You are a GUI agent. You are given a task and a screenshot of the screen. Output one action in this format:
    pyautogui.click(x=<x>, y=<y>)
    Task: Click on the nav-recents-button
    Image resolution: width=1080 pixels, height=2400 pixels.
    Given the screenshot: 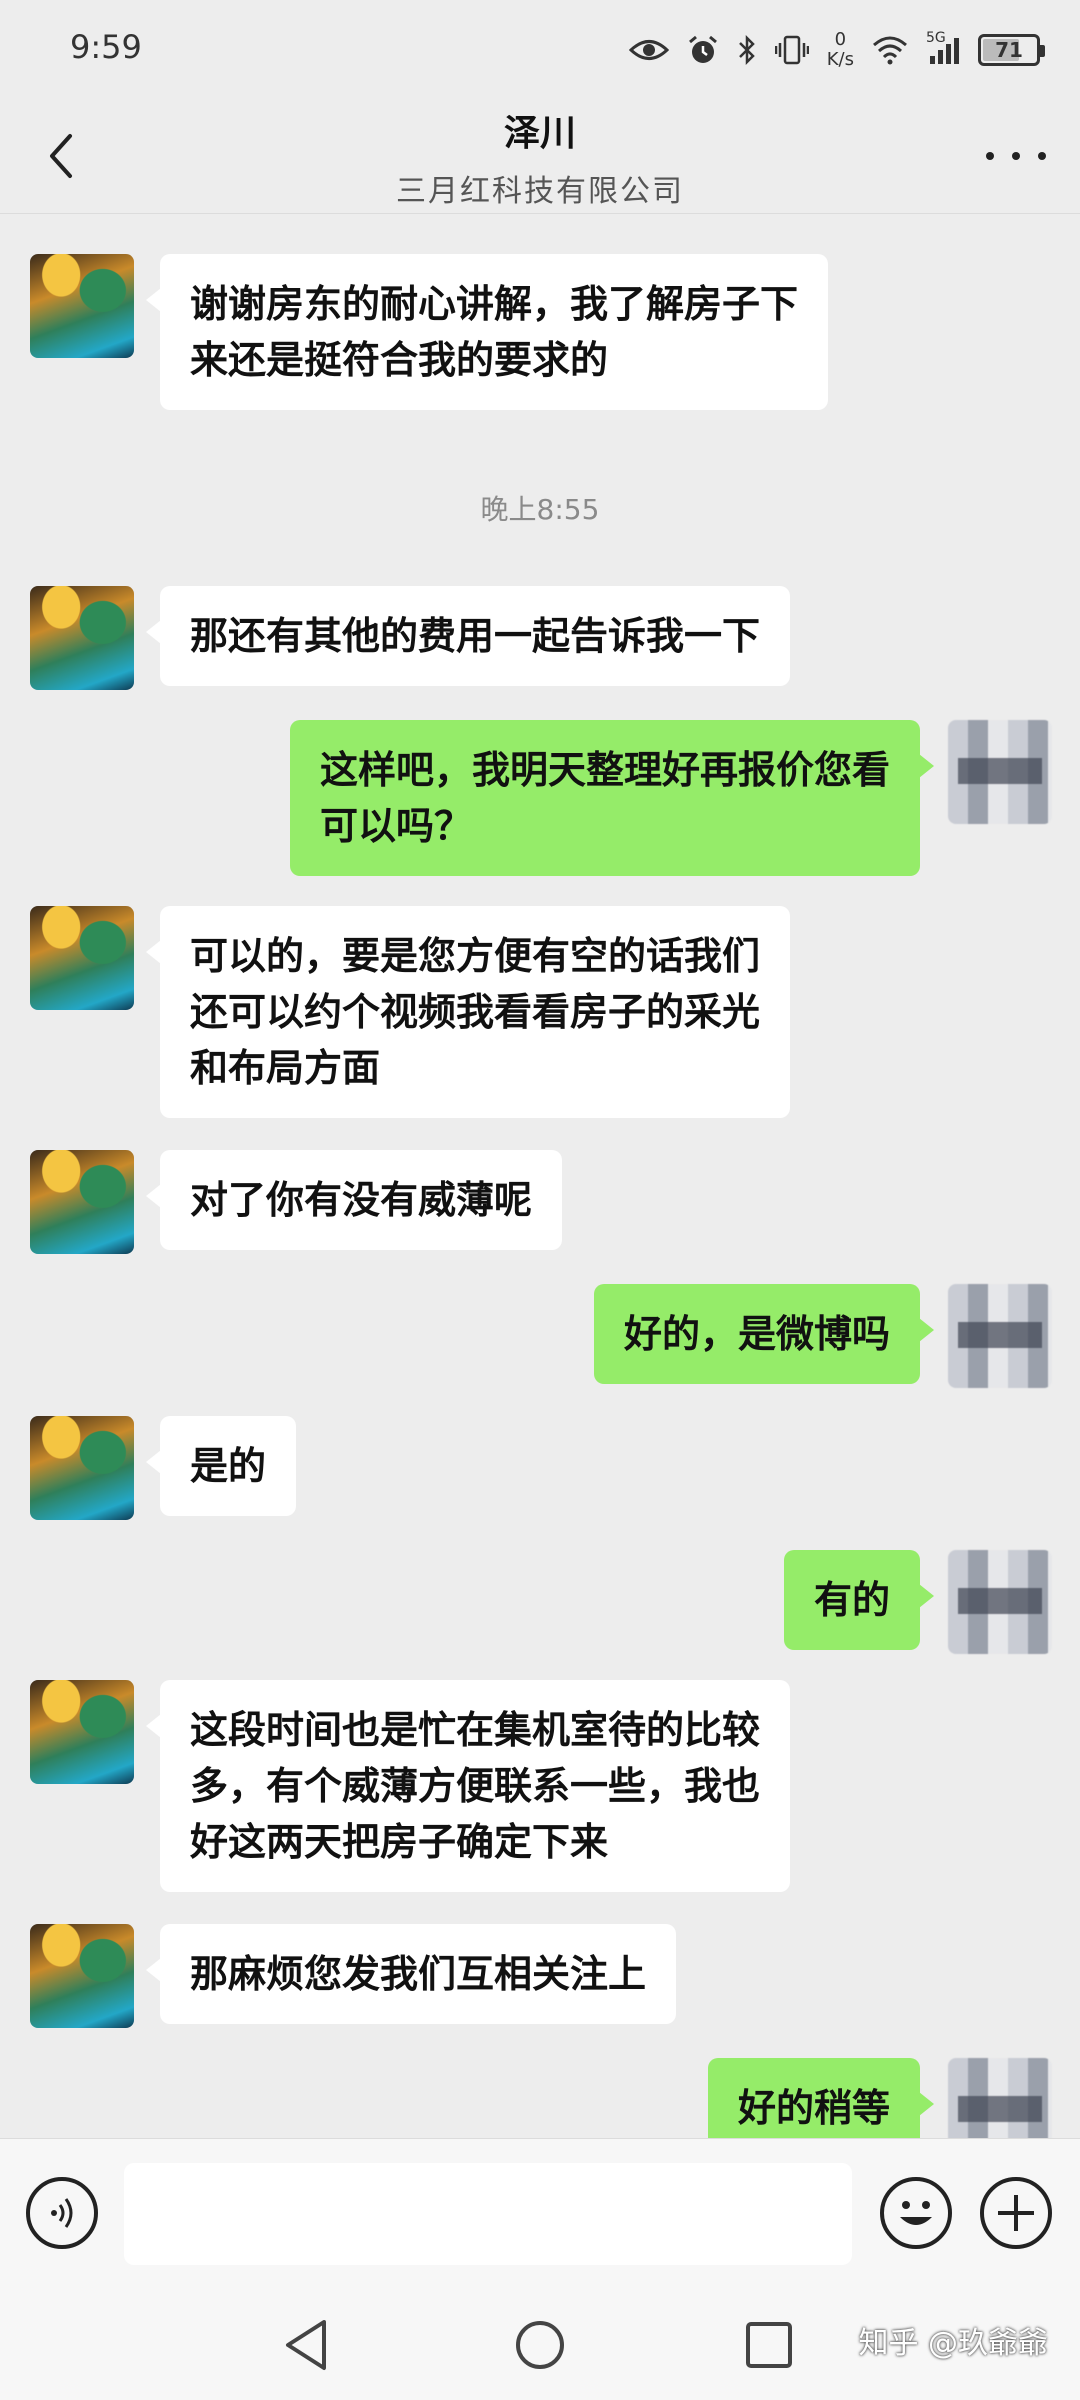 What is the action you would take?
    pyautogui.click(x=769, y=2345)
    